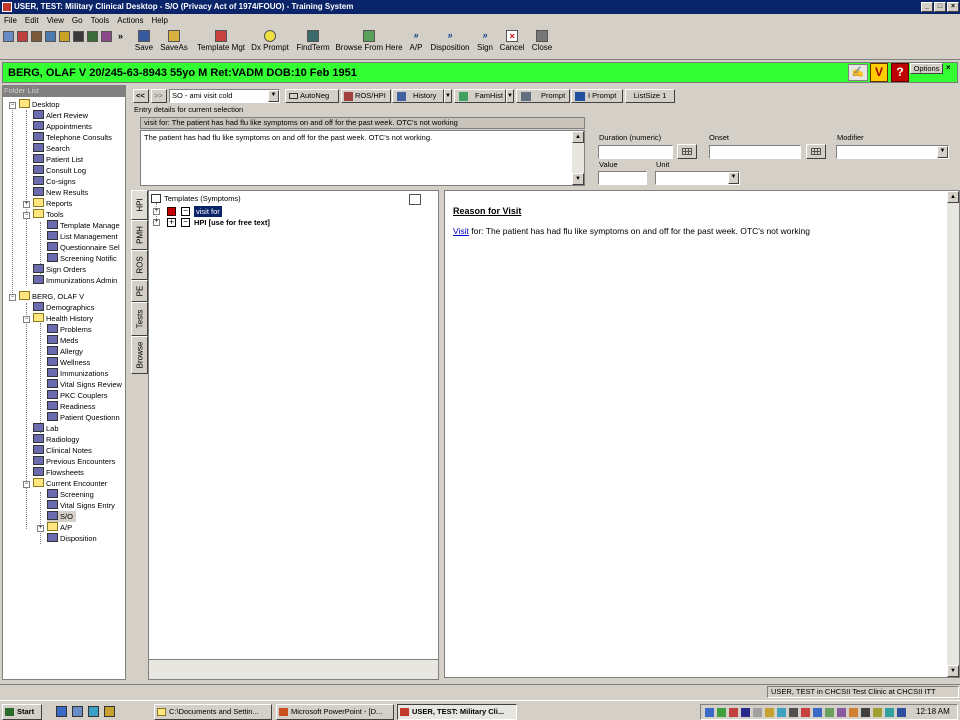 The width and height of the screenshot is (960, 720). What do you see at coordinates (77, 373) in the screenshot?
I see `tree-item-immunizations: Immunizations` at bounding box center [77, 373].